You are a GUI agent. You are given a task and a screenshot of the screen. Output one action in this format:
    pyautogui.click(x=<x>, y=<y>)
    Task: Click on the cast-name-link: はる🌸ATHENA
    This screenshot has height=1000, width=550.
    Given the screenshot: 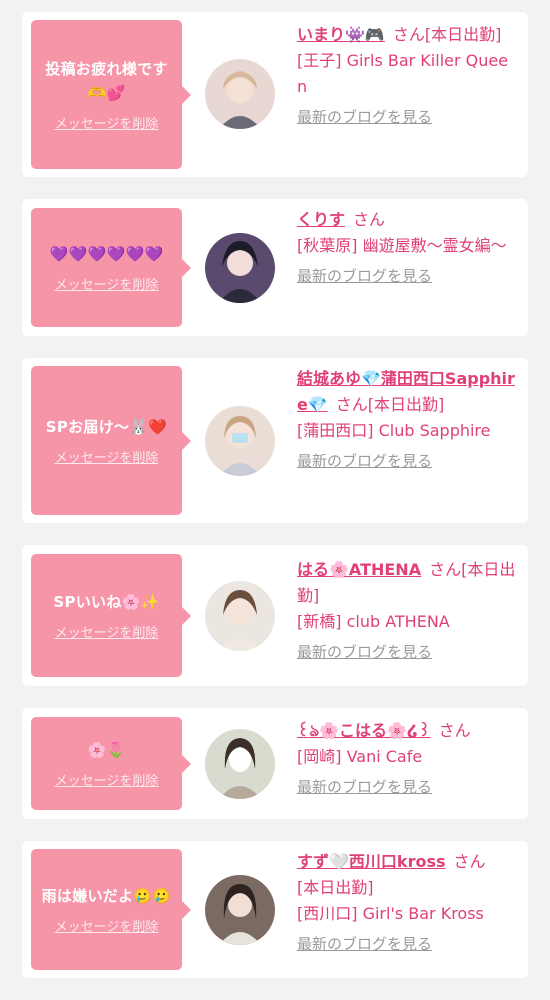 What is the action you would take?
    pyautogui.click(x=359, y=569)
    